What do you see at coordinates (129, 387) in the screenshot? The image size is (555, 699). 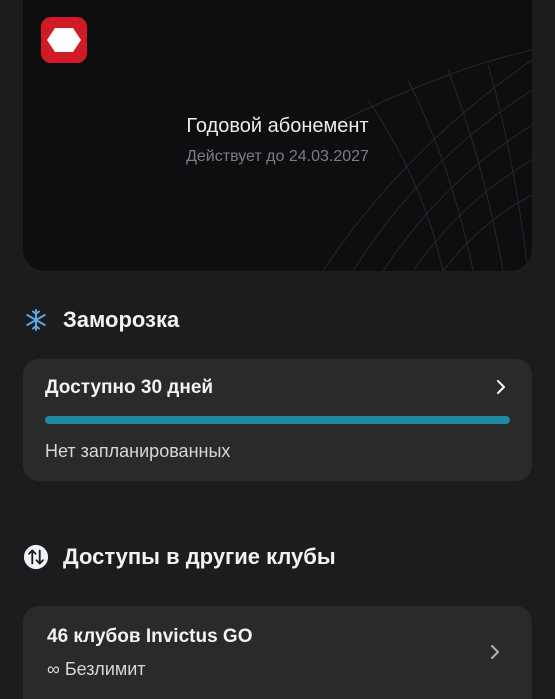 I see `freeze-available: Доступно 30 дней` at bounding box center [129, 387].